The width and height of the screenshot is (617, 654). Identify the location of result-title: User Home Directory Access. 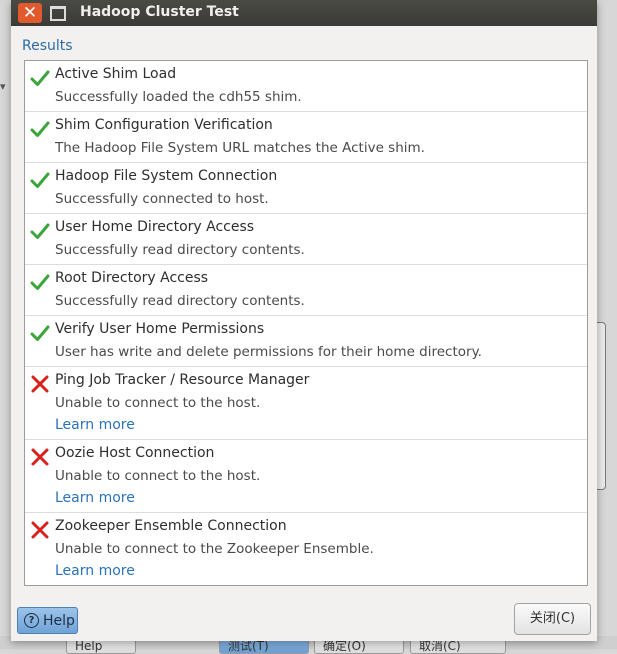
(155, 227).